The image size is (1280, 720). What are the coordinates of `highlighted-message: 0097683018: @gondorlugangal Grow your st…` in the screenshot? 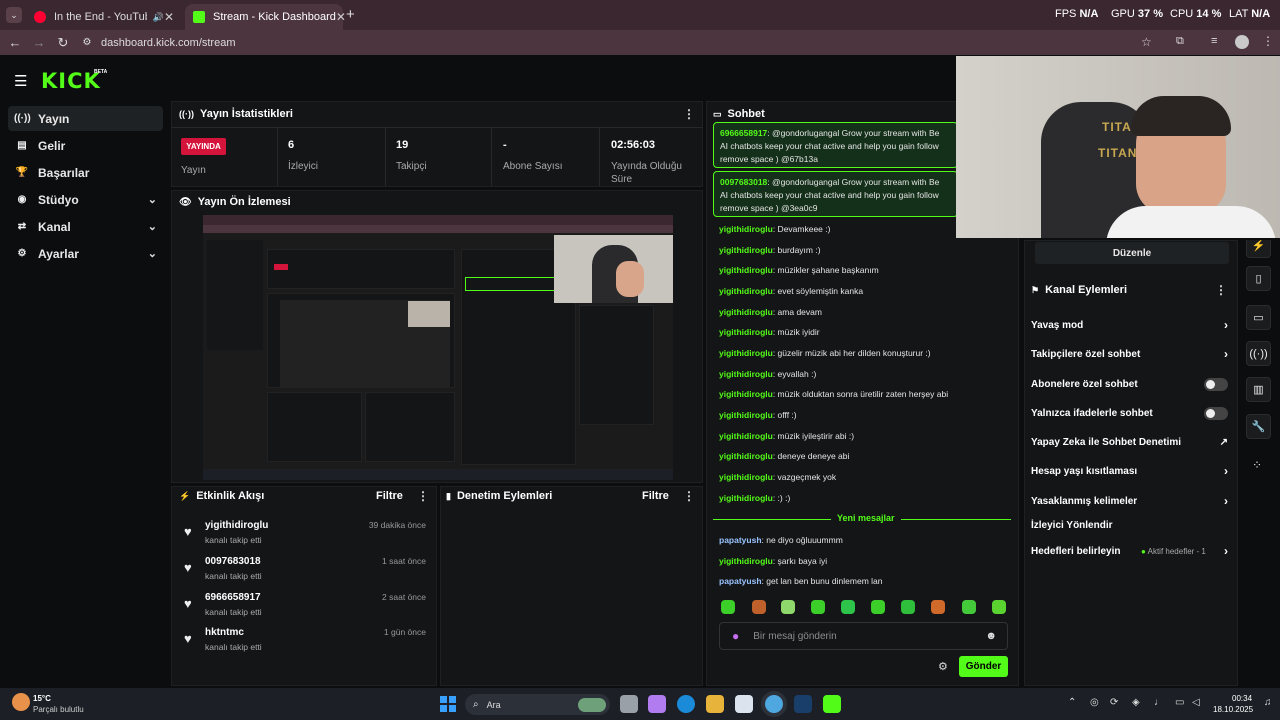 It's located at (835, 194).